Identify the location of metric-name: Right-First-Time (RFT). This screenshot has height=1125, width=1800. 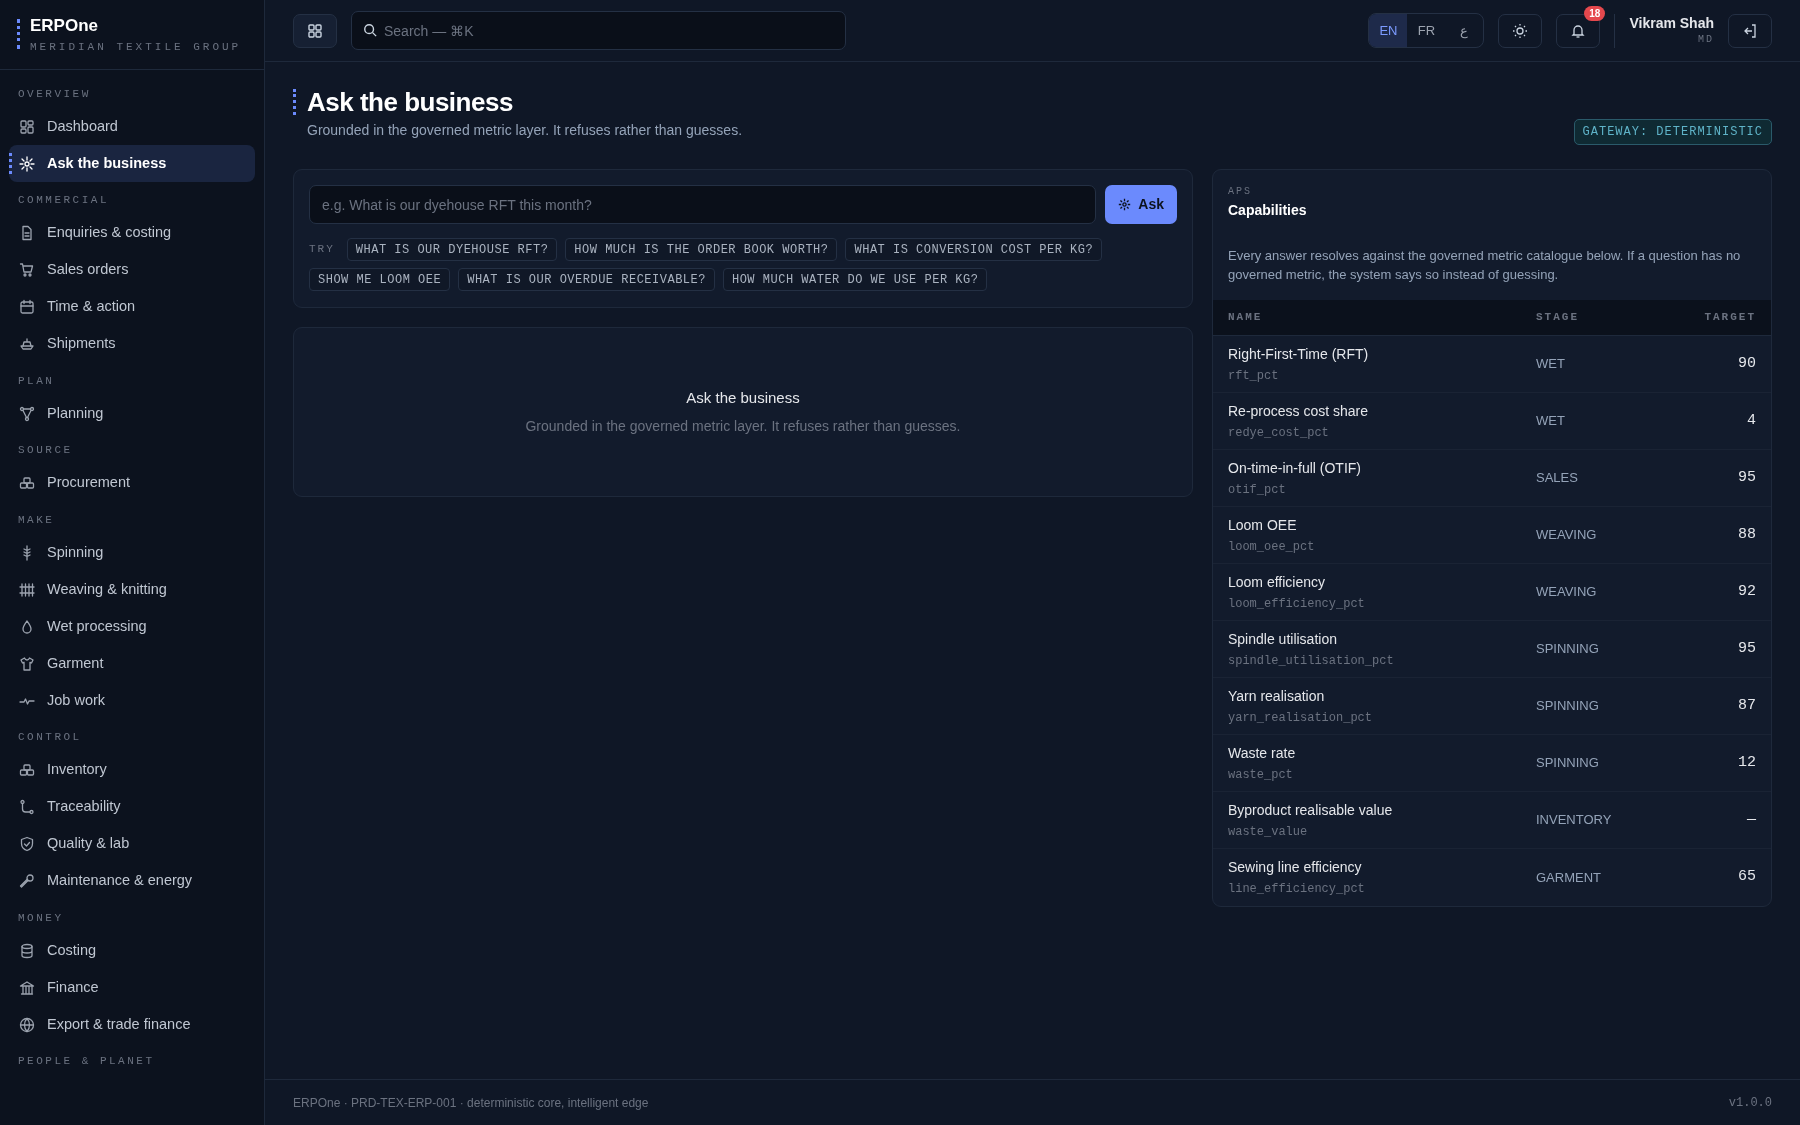
(1299, 354).